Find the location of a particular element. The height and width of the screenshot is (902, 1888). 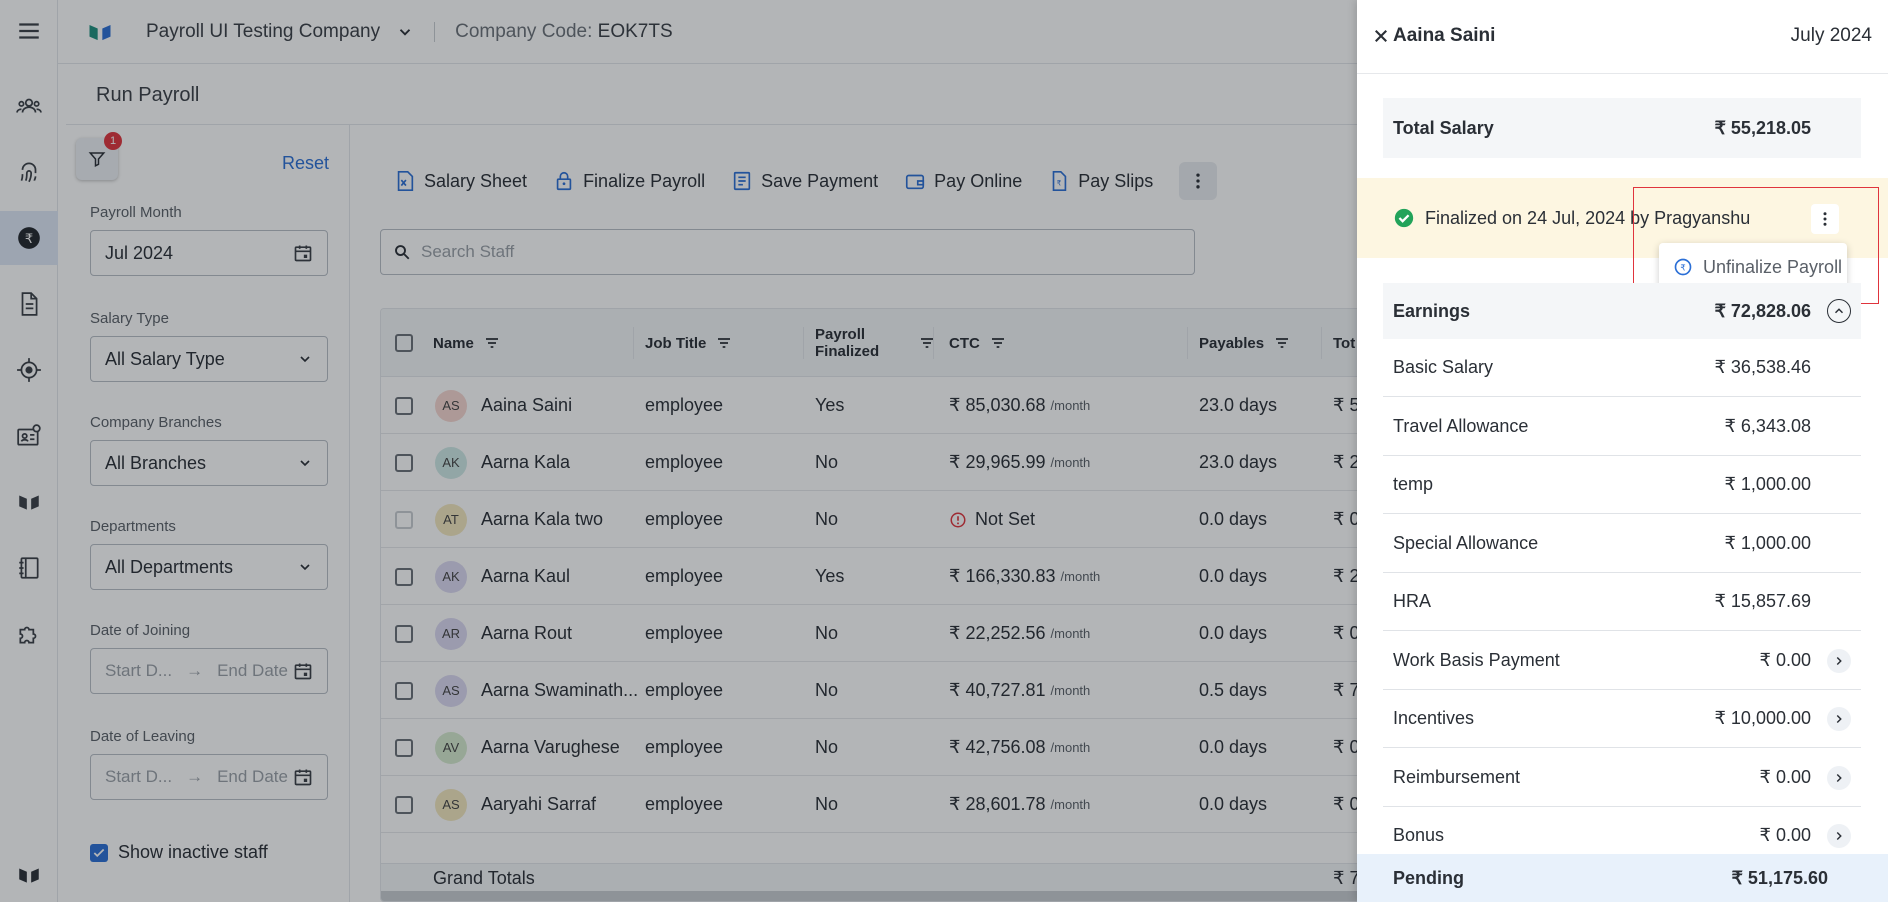

check-circle-icon is located at coordinates (1404, 218).